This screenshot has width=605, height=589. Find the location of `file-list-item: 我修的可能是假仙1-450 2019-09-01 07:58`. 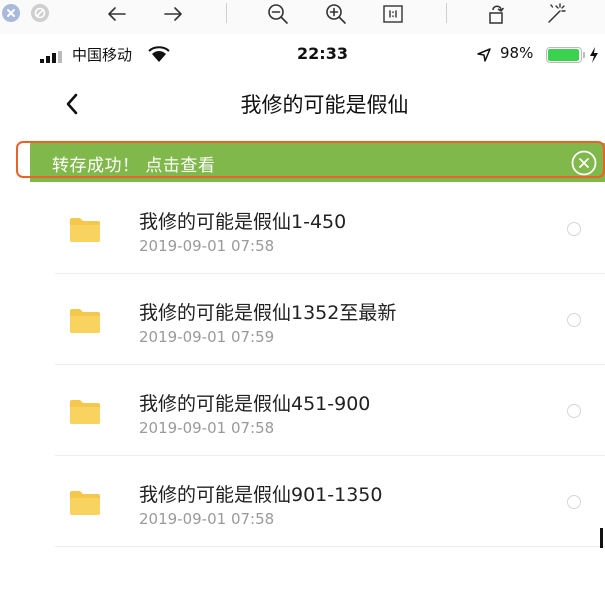

file-list-item: 我修的可能是假仙1-450 2019-09-01 07:58 is located at coordinates (330, 228).